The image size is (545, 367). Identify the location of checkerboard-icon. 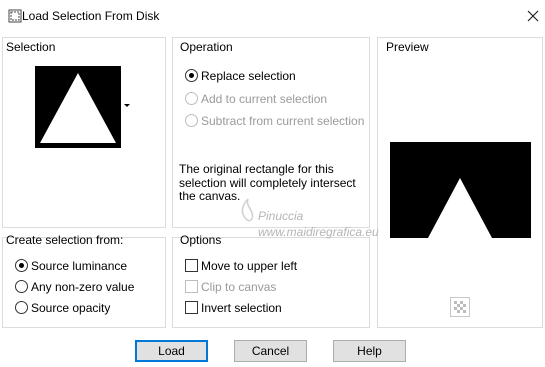
(460, 307).